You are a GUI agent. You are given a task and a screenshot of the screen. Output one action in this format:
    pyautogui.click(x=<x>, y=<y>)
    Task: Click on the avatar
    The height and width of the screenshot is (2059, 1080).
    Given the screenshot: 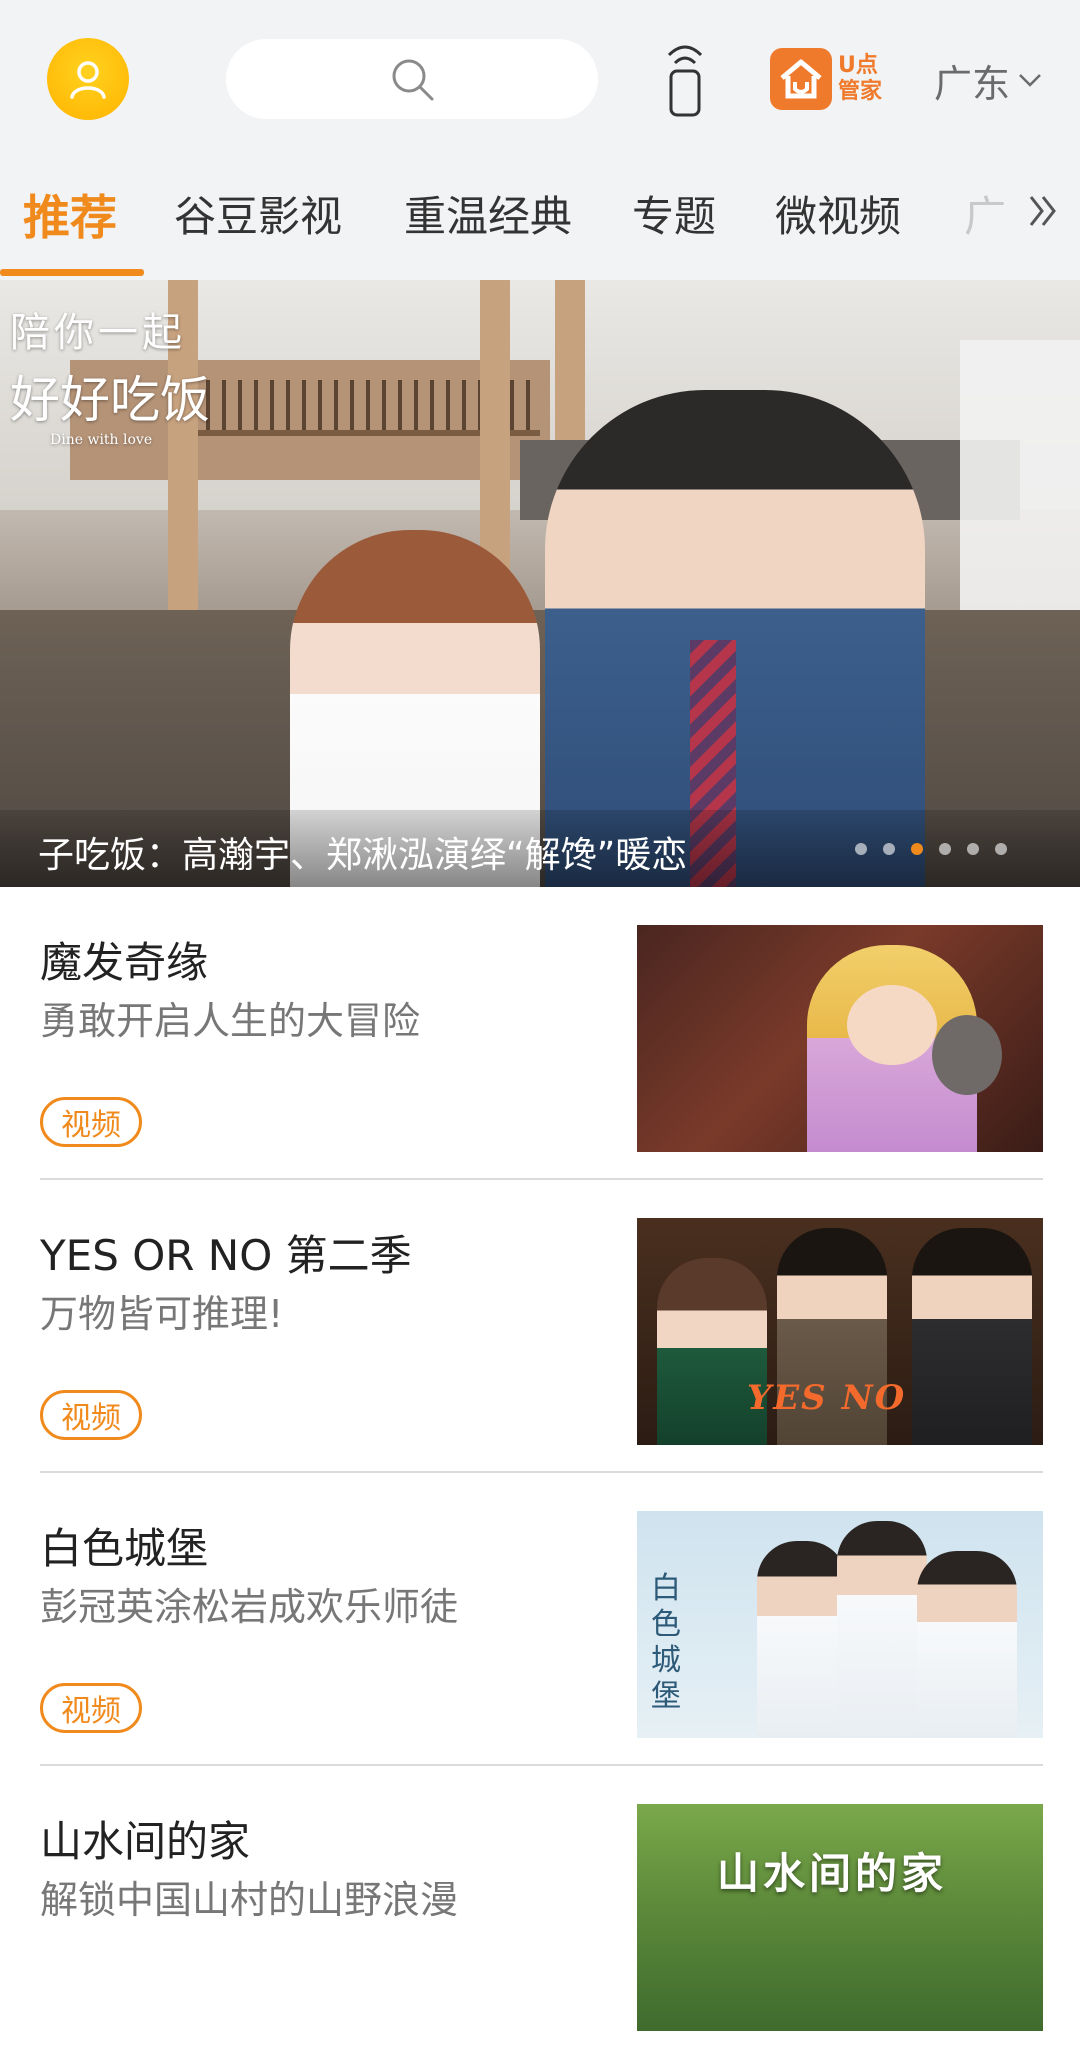 What is the action you would take?
    pyautogui.click(x=88, y=79)
    